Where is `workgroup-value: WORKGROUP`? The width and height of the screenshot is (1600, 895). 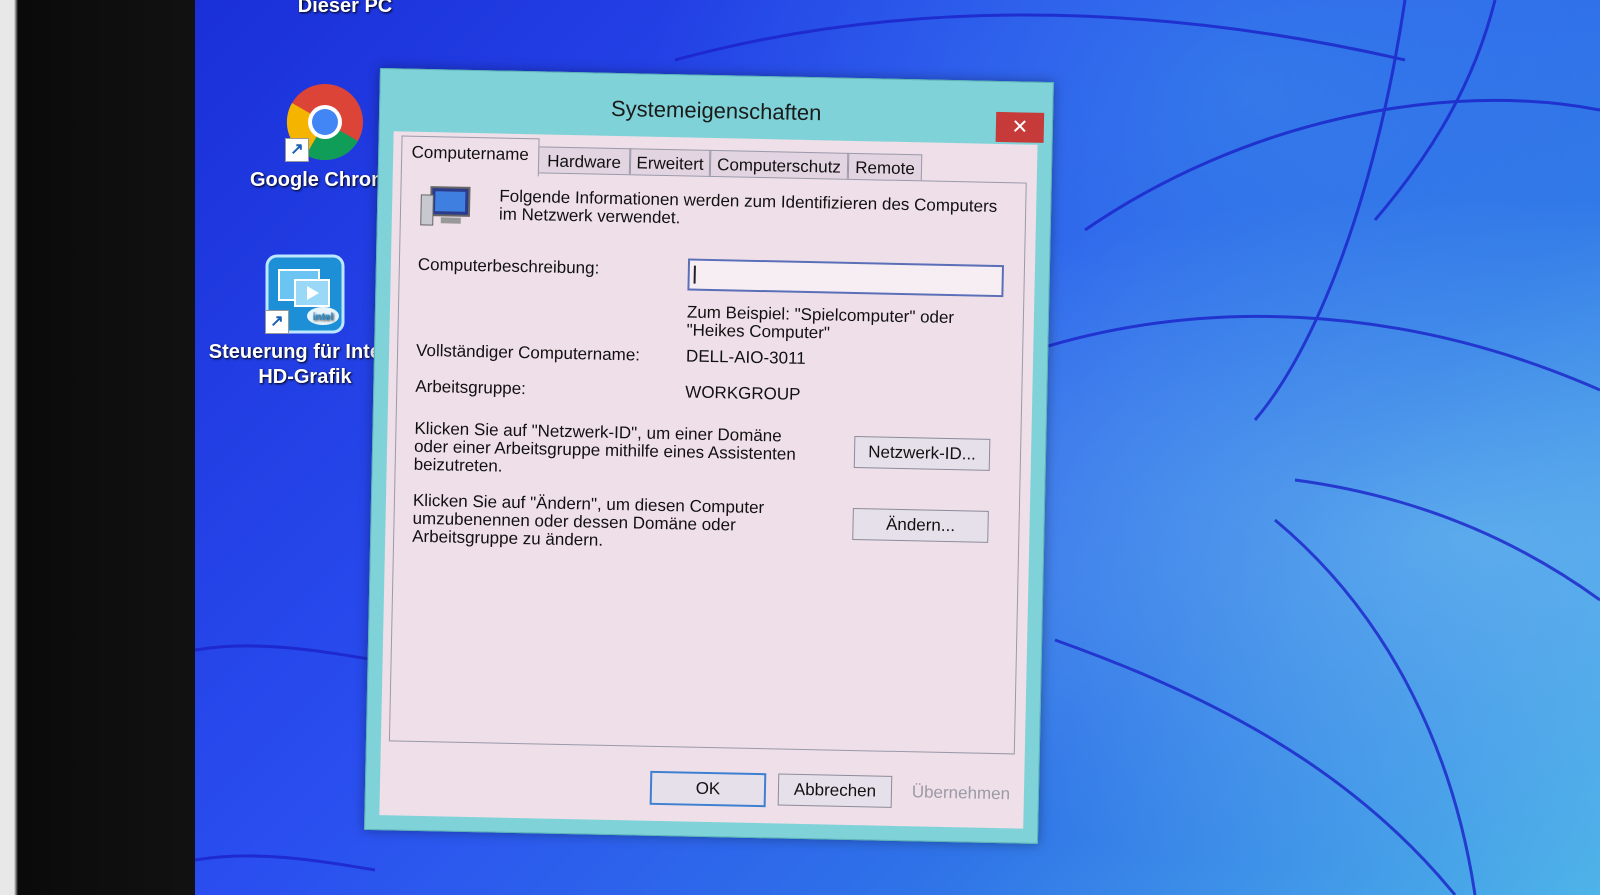 workgroup-value: WORKGROUP is located at coordinates (743, 393).